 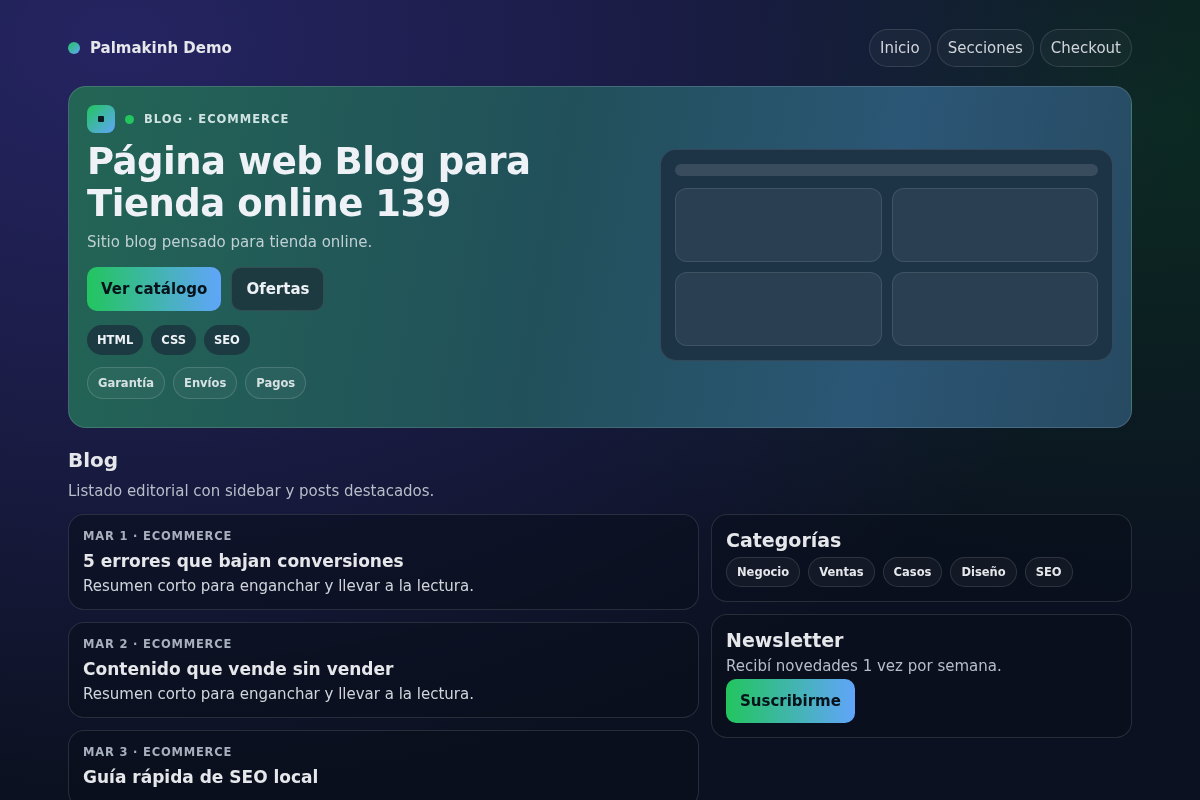 What do you see at coordinates (115, 340) in the screenshot?
I see `tech-tag: HTML` at bounding box center [115, 340].